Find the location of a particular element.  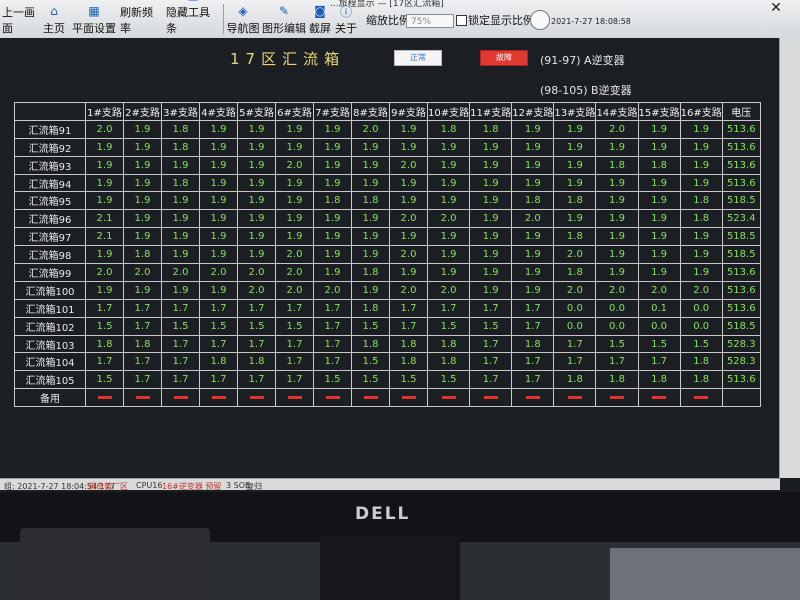

graphic-edit-button: ✎ 图形编辑 is located at coordinates (284, 19).